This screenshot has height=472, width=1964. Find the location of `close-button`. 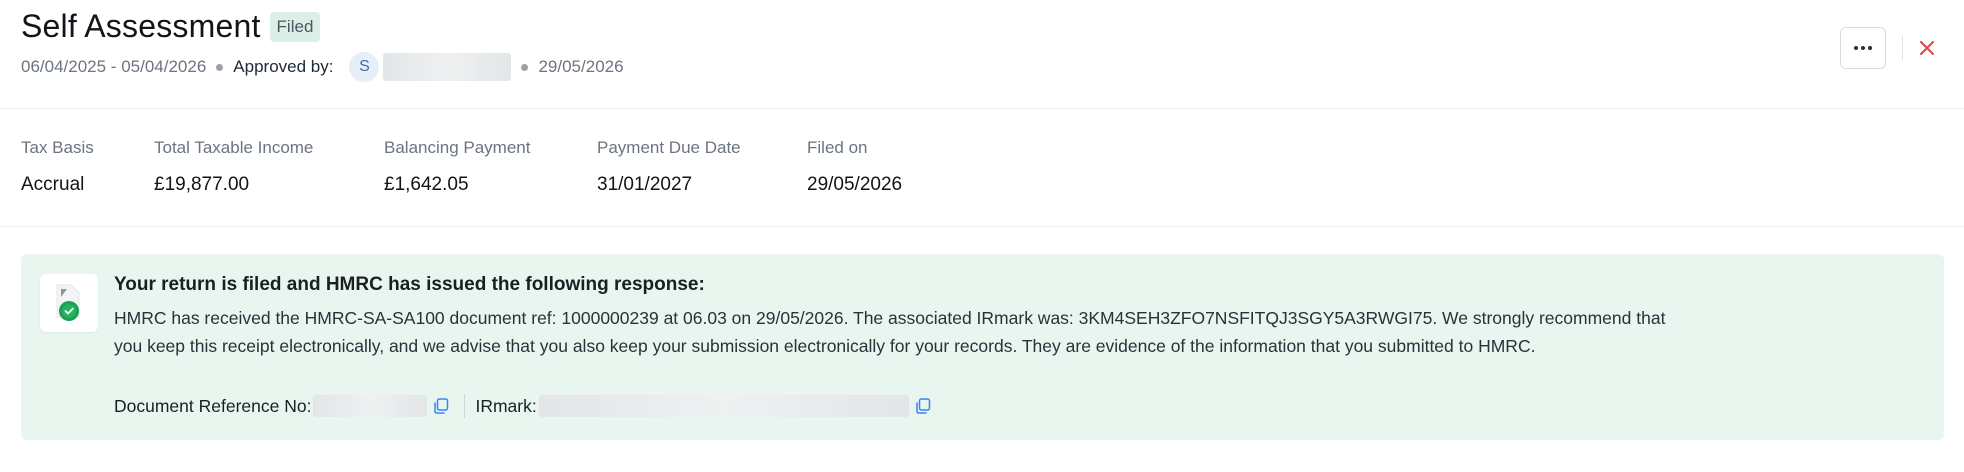

close-button is located at coordinates (1927, 48).